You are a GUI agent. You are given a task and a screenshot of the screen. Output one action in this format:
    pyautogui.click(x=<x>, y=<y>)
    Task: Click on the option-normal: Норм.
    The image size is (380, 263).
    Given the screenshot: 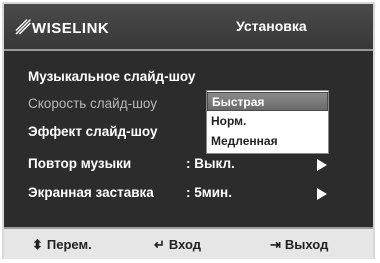 What is the action you would take?
    pyautogui.click(x=267, y=121)
    